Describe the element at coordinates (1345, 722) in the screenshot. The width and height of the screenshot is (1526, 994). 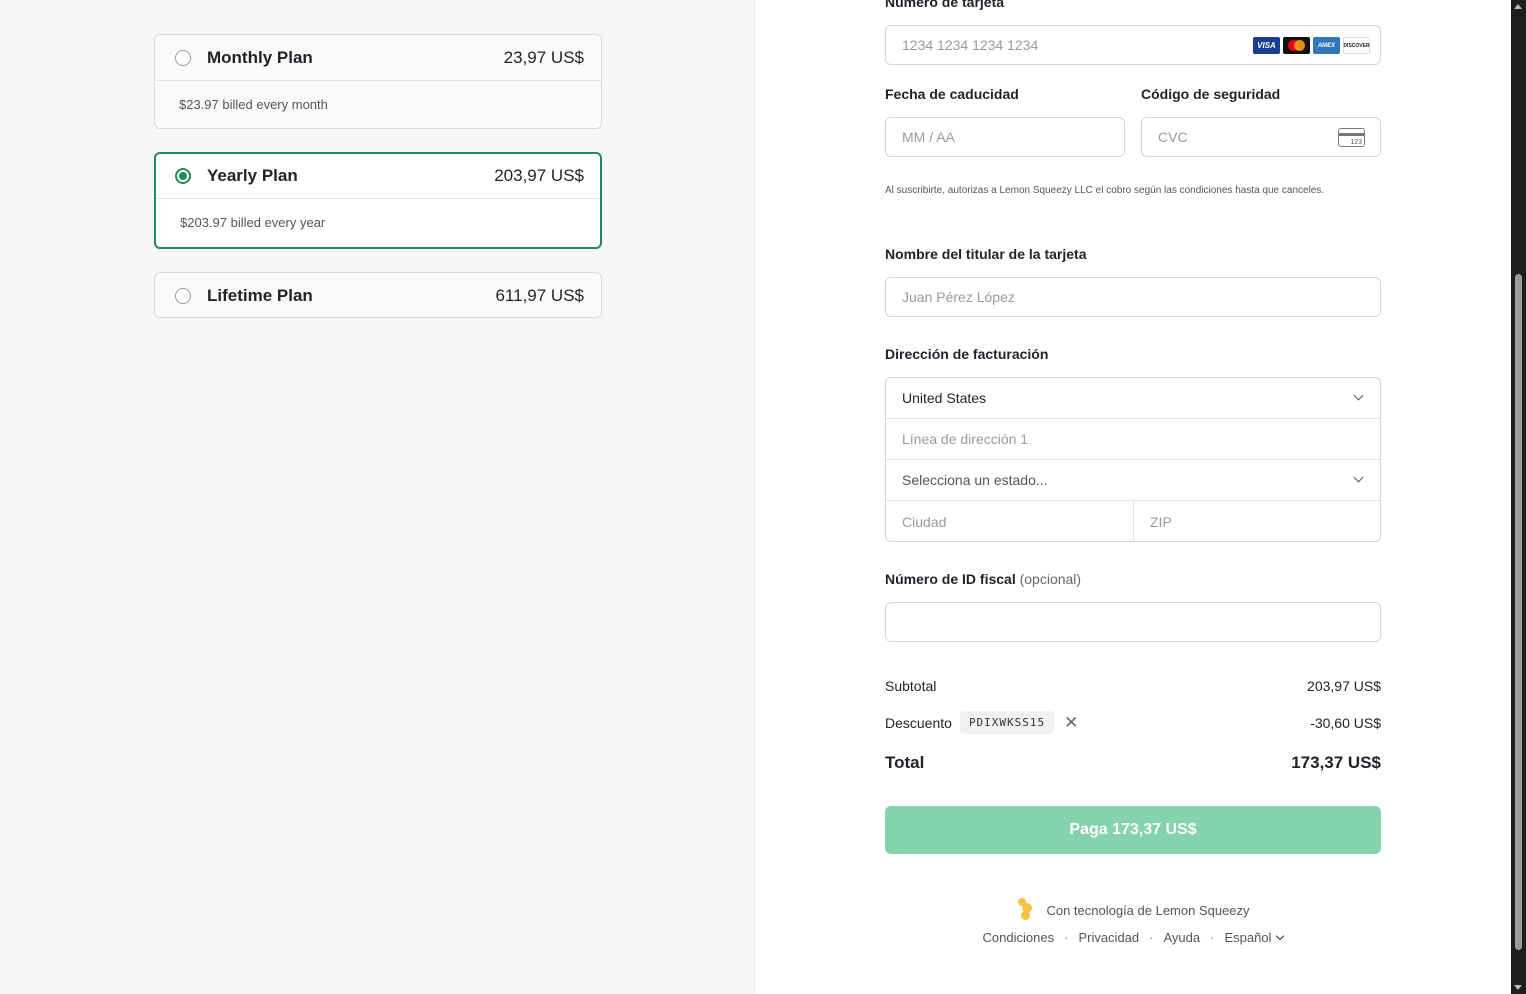
I see `discount-value: -30,60 US$` at that location.